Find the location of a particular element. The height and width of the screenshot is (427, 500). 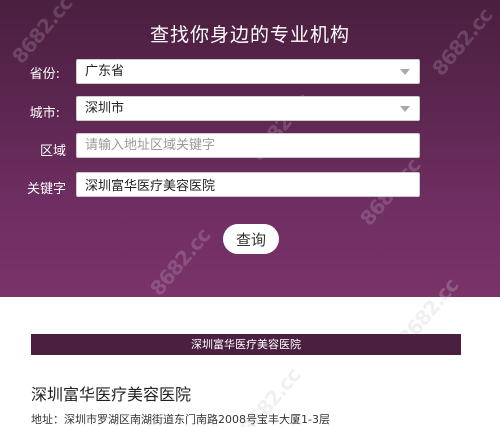

area-label: 区域 is located at coordinates (52, 151).